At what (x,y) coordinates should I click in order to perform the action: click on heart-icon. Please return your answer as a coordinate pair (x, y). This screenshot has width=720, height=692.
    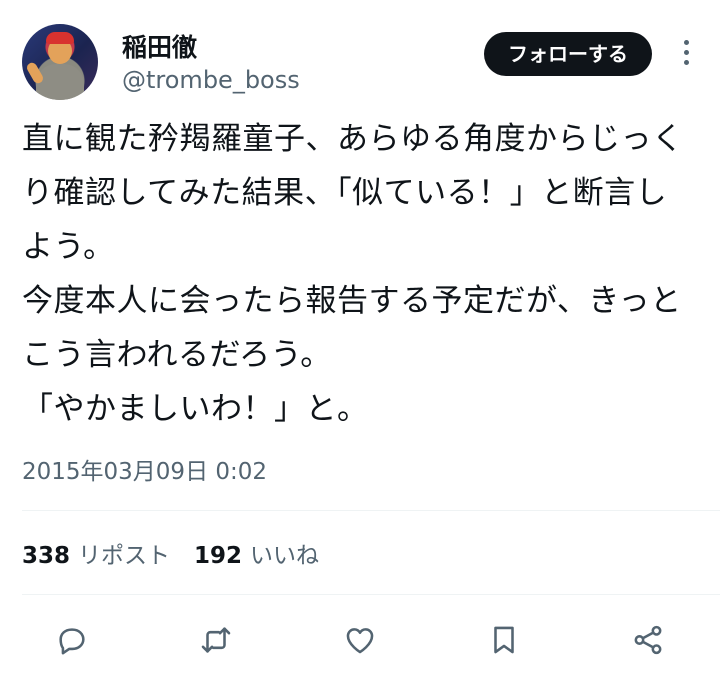
    Looking at the image, I should click on (360, 640).